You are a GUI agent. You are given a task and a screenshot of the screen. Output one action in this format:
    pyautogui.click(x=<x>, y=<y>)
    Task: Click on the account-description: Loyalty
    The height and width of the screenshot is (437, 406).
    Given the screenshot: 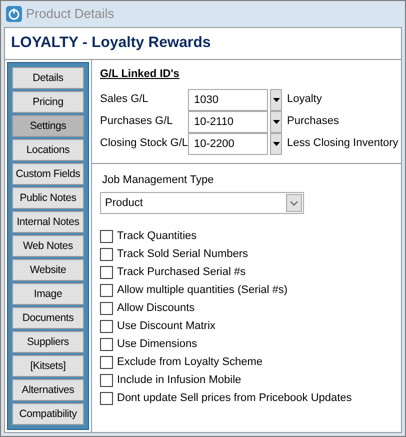 What is the action you would take?
    pyautogui.click(x=304, y=100)
    